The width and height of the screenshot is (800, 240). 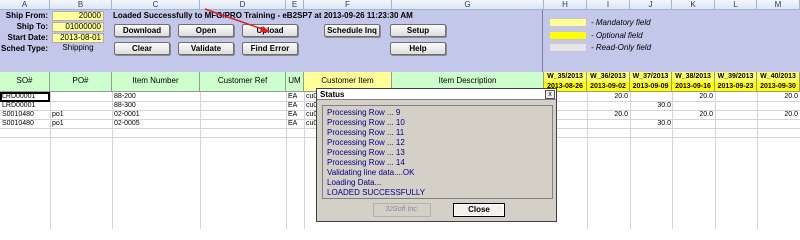 What do you see at coordinates (402, 210) in the screenshot?
I see `vendor-logo: 32Soft Inc.` at bounding box center [402, 210].